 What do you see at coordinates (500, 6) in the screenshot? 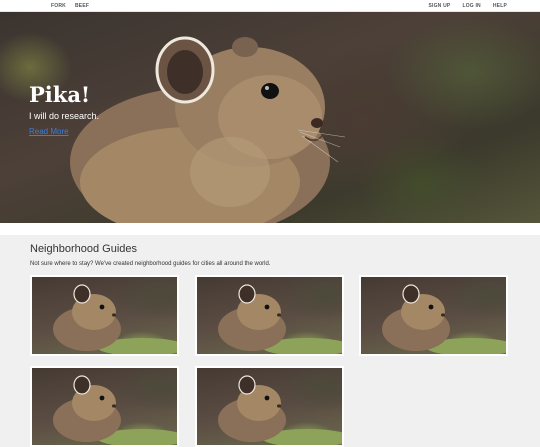
I see `nav-link-help: HELP` at bounding box center [500, 6].